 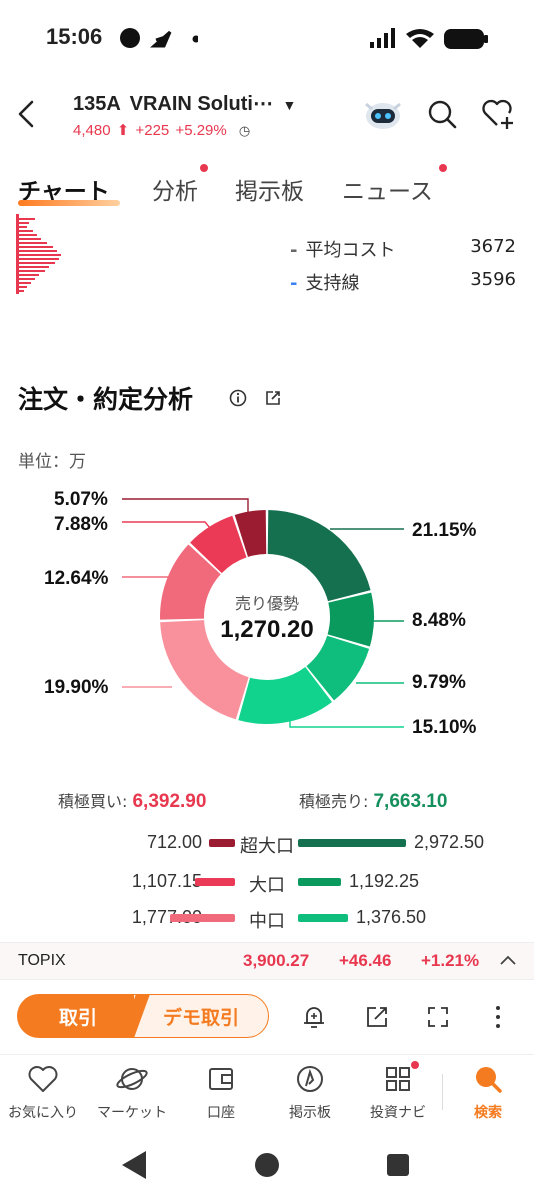 I want to click on nav-invest-navi-dot, so click(x=415, y=1065).